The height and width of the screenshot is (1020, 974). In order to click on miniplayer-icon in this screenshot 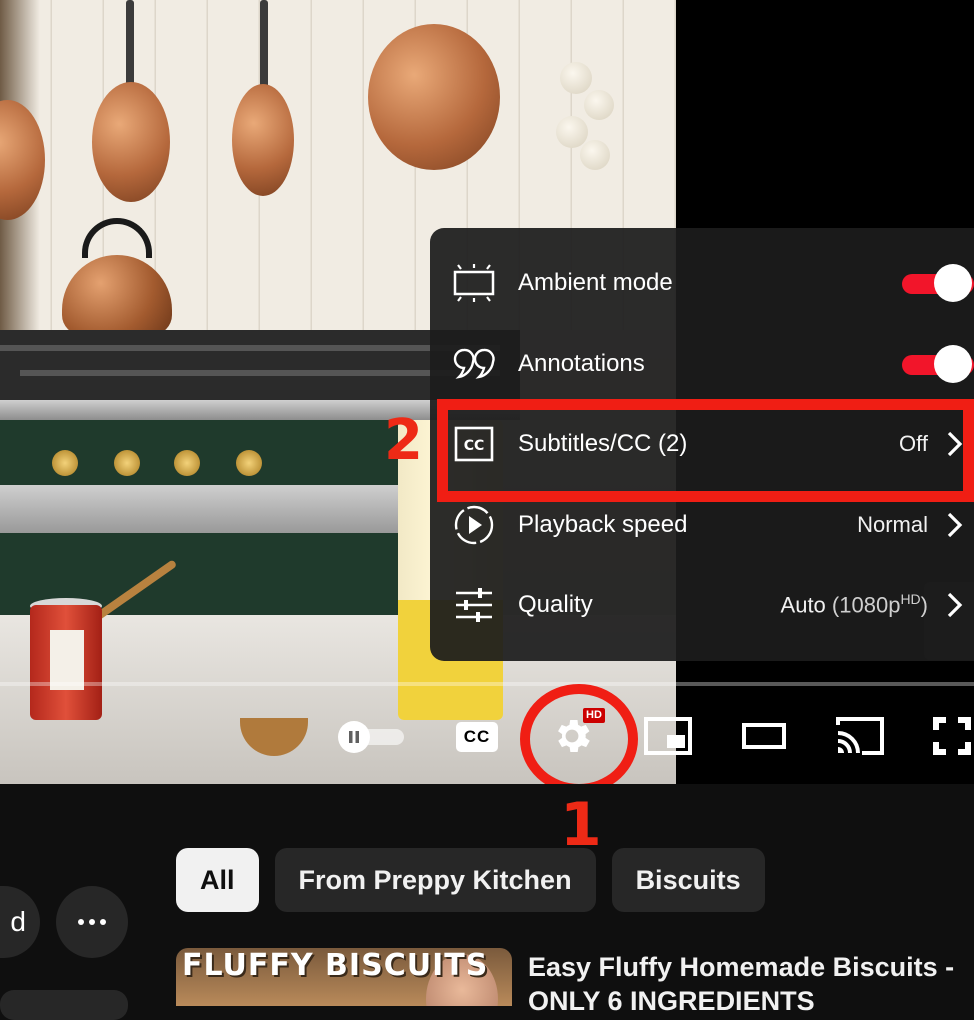, I will do `click(668, 736)`.